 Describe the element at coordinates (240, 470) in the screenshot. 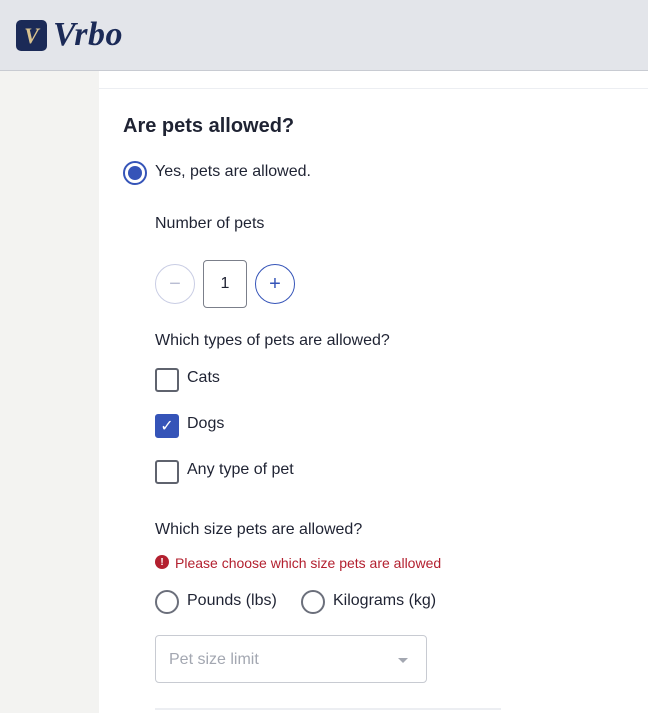

I see `any-pet-label: Any type of pet` at that location.